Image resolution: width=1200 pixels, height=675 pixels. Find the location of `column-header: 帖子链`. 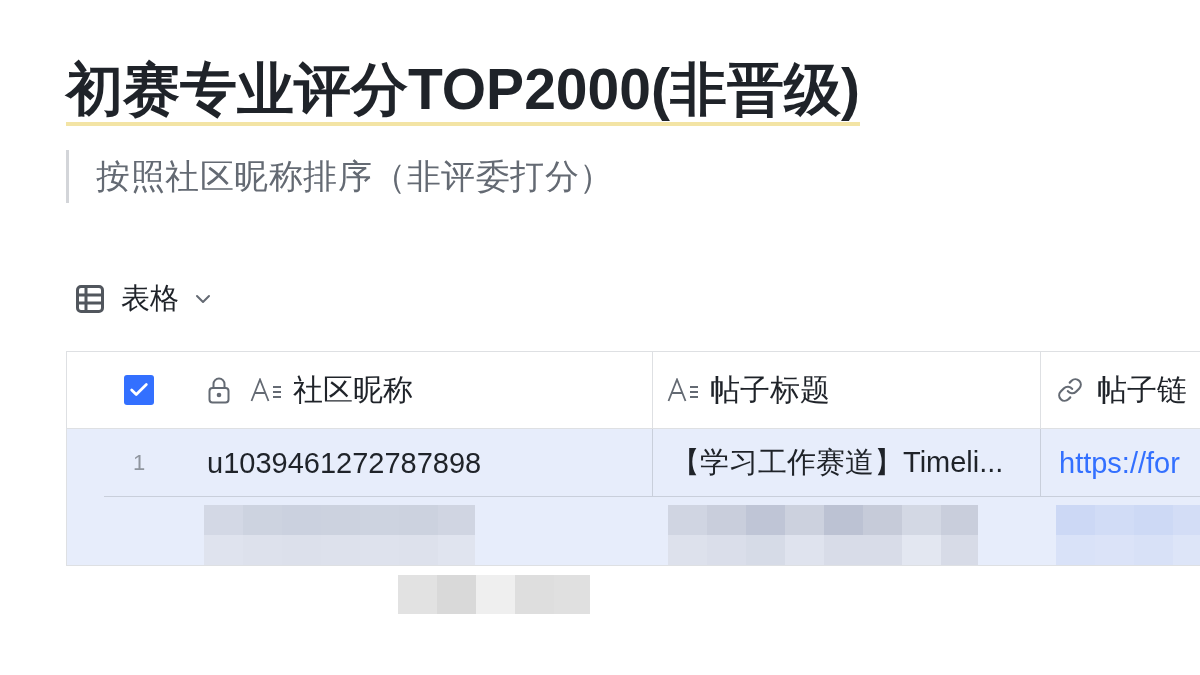

column-header: 帖子链 is located at coordinates (1120, 390).